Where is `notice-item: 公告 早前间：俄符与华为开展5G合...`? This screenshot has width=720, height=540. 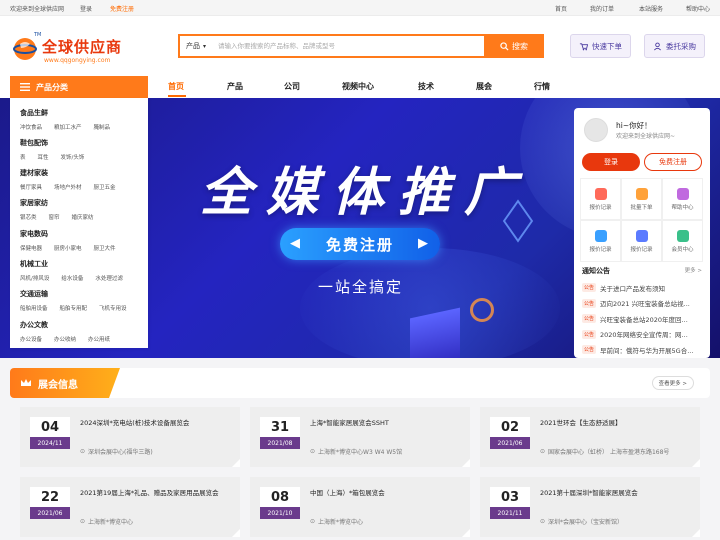 notice-item: 公告 早前间：俄符与华为开展5G合... is located at coordinates (643, 350).